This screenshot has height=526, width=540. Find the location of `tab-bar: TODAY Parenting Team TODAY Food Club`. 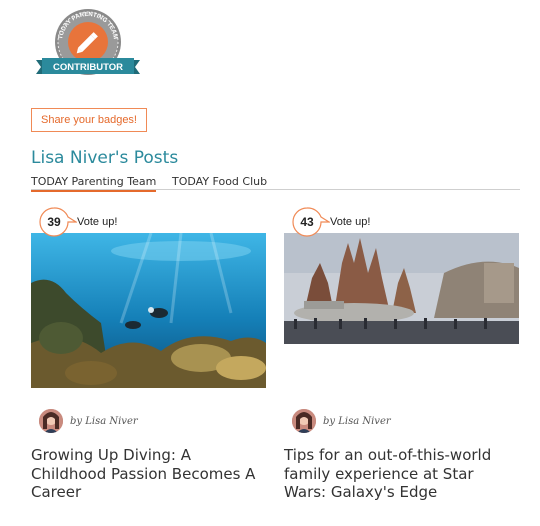

tab-bar: TODAY Parenting Team TODAY Food Club is located at coordinates (275, 183).